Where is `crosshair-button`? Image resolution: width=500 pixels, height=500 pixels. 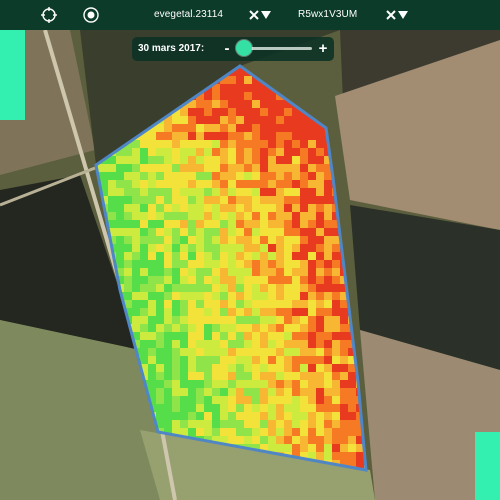 crosshair-button is located at coordinates (49, 15).